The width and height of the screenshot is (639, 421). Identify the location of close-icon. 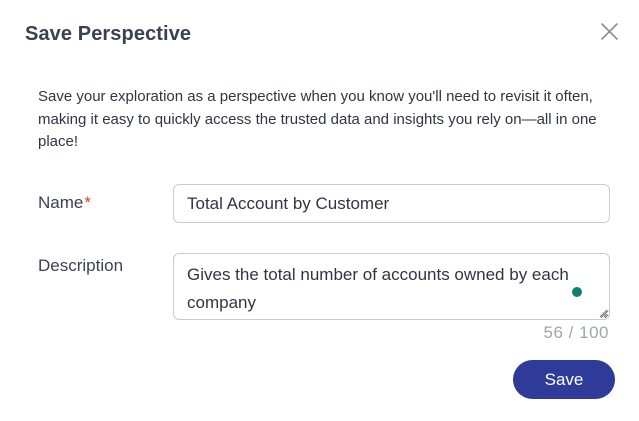
(609, 31).